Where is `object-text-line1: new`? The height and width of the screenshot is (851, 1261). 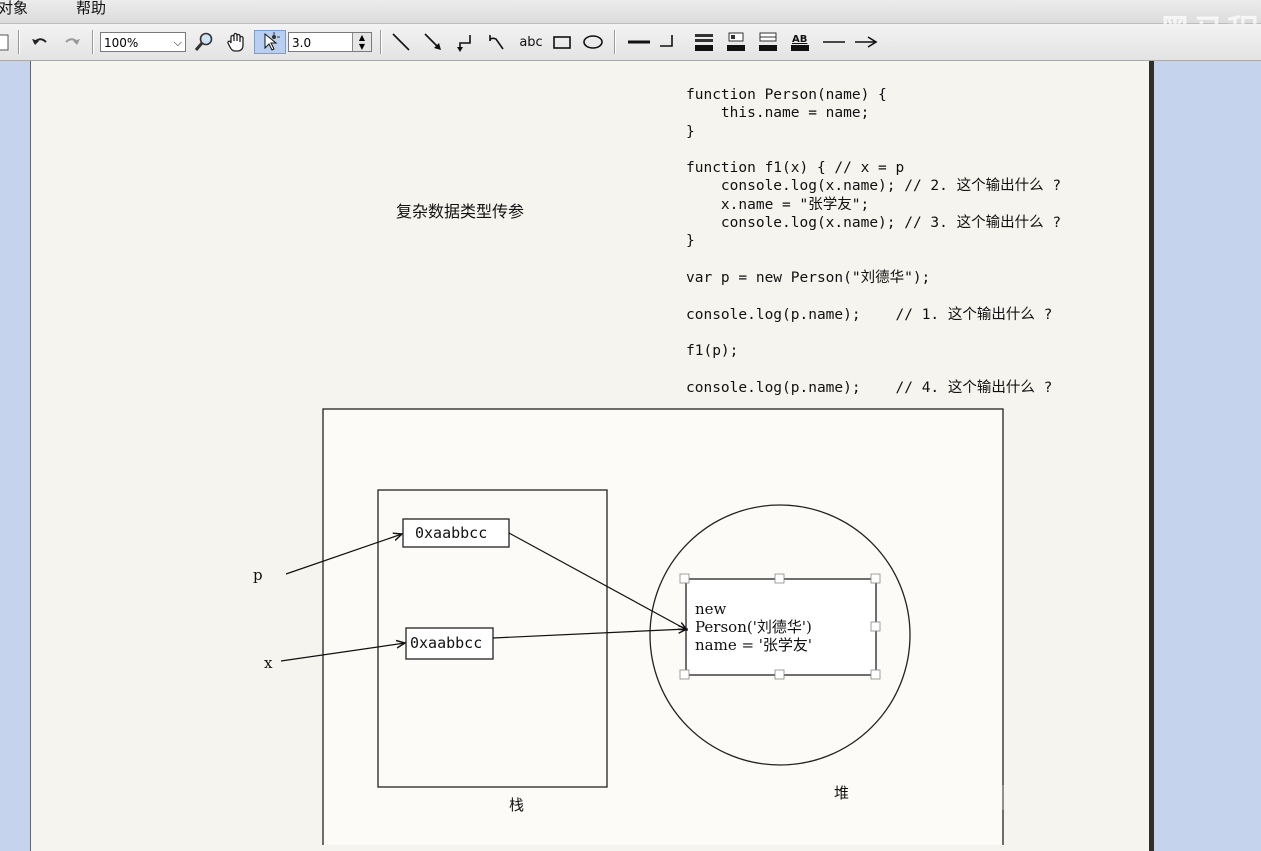 object-text-line1: new is located at coordinates (711, 609).